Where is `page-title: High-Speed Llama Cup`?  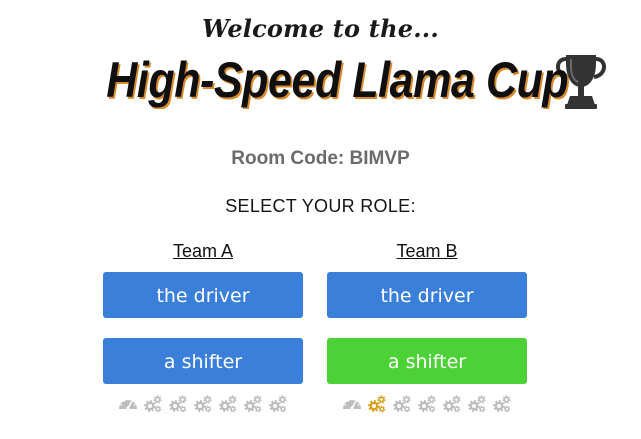 page-title: High-Speed Llama Cup is located at coordinates (336, 80).